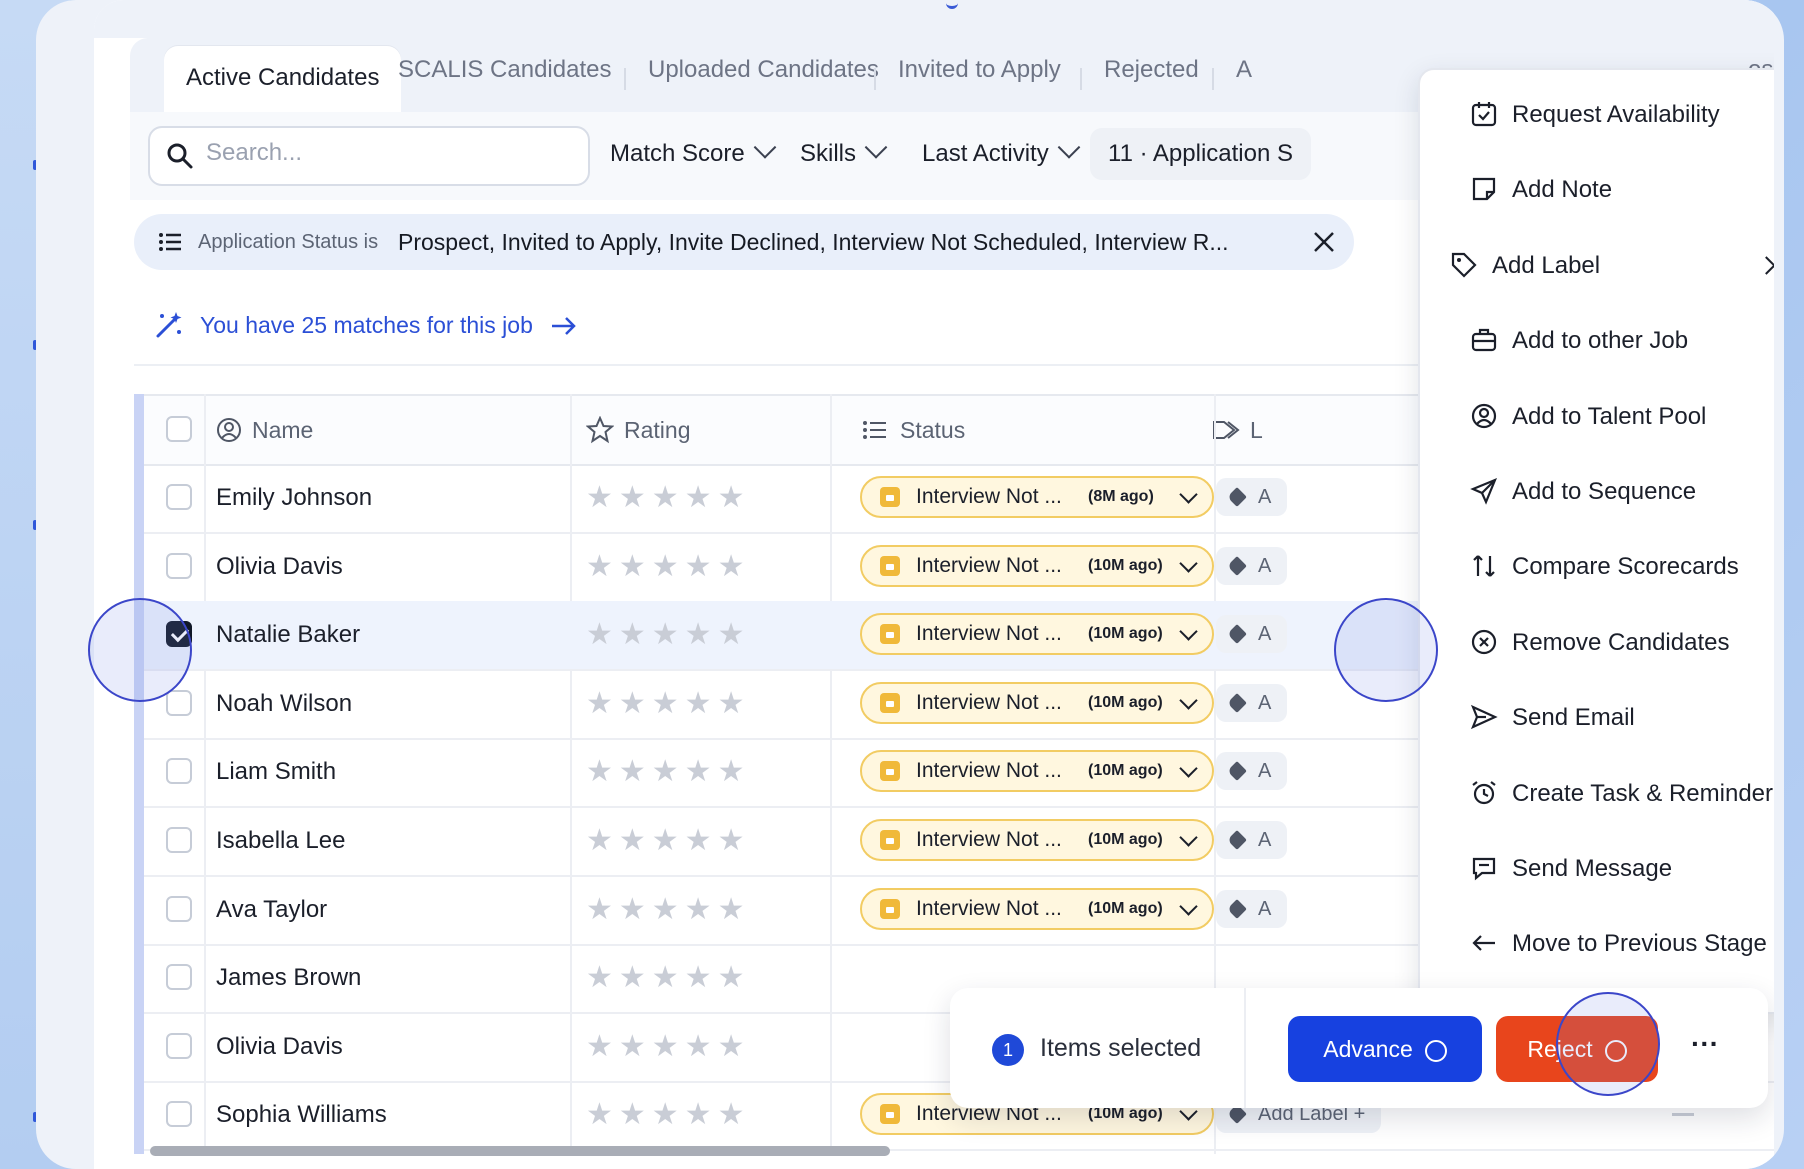 The width and height of the screenshot is (1804, 1169). What do you see at coordinates (1386, 650) in the screenshot?
I see `highlight-ring-remove` at bounding box center [1386, 650].